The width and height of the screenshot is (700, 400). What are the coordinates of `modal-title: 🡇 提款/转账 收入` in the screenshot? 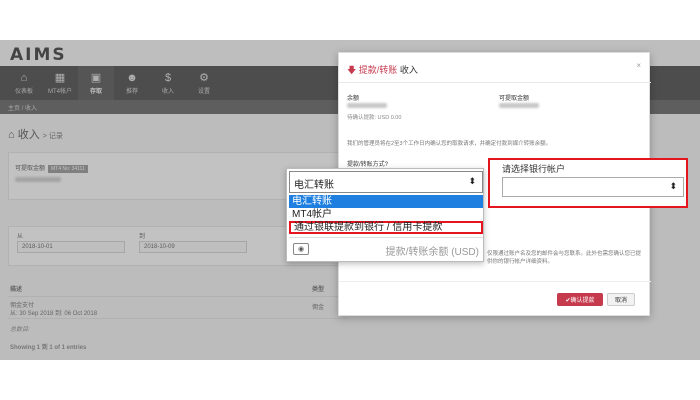 It's located at (382, 70).